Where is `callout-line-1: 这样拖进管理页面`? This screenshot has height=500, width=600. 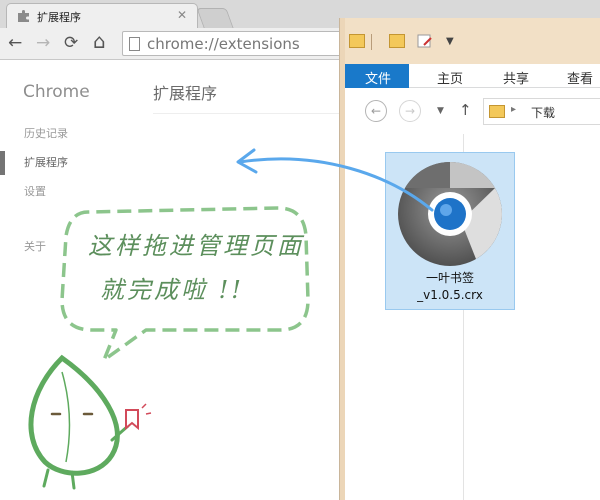 callout-line-1: 这样拖进管理页面 is located at coordinates (196, 246).